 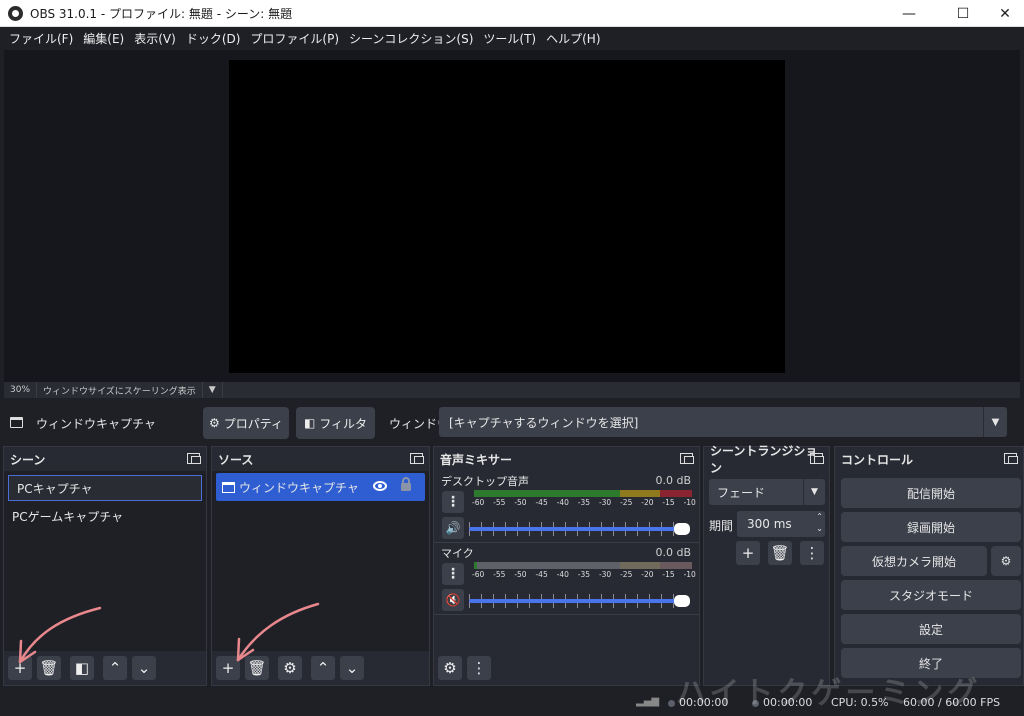 What do you see at coordinates (15, 13) in the screenshot?
I see `obs-logo-icon` at bounding box center [15, 13].